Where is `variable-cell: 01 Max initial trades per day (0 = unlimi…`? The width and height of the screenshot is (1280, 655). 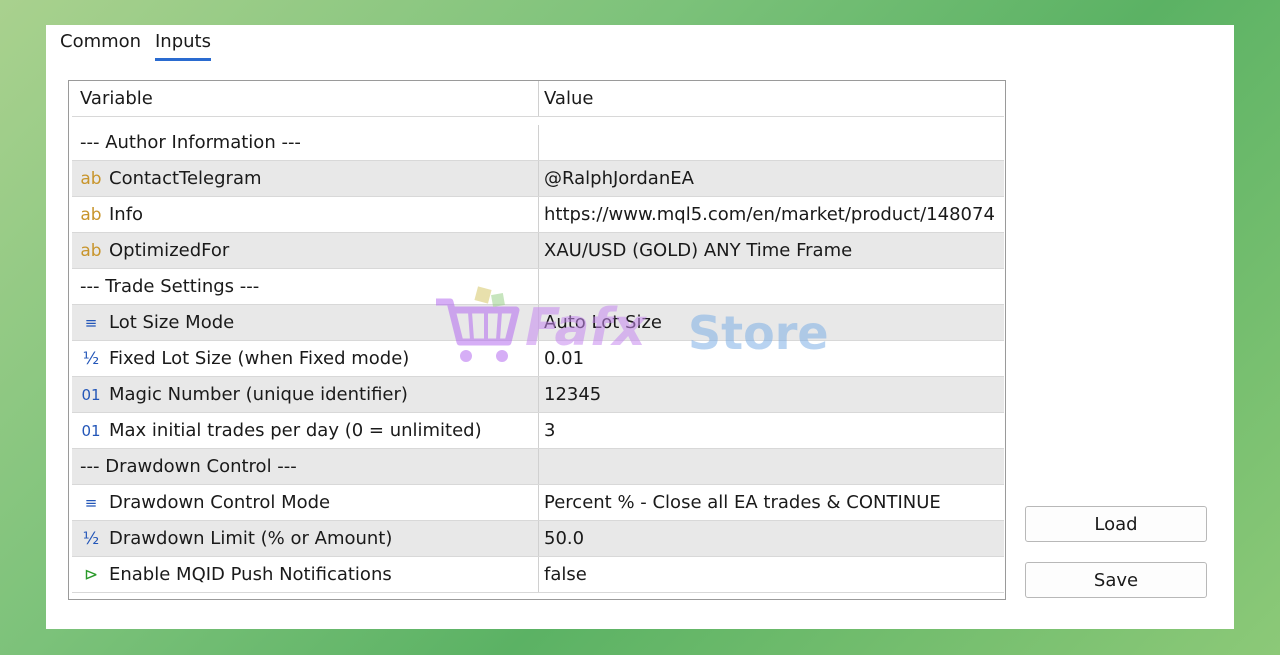 variable-cell: 01 Max initial trades per day (0 = unlimi… is located at coordinates (305, 430).